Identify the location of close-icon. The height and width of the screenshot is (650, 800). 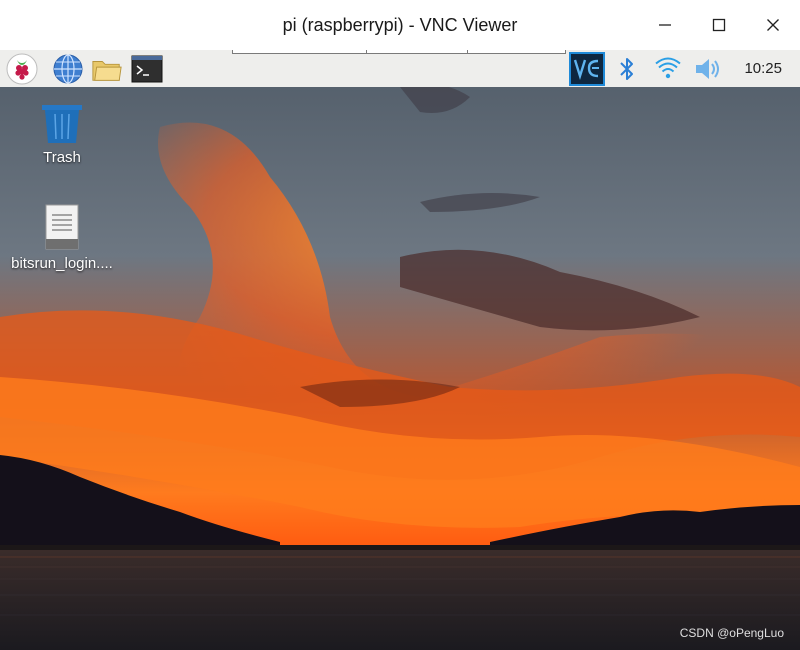
(773, 25).